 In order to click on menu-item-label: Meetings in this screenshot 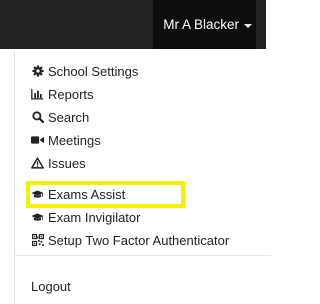, I will do `click(74, 140)`.